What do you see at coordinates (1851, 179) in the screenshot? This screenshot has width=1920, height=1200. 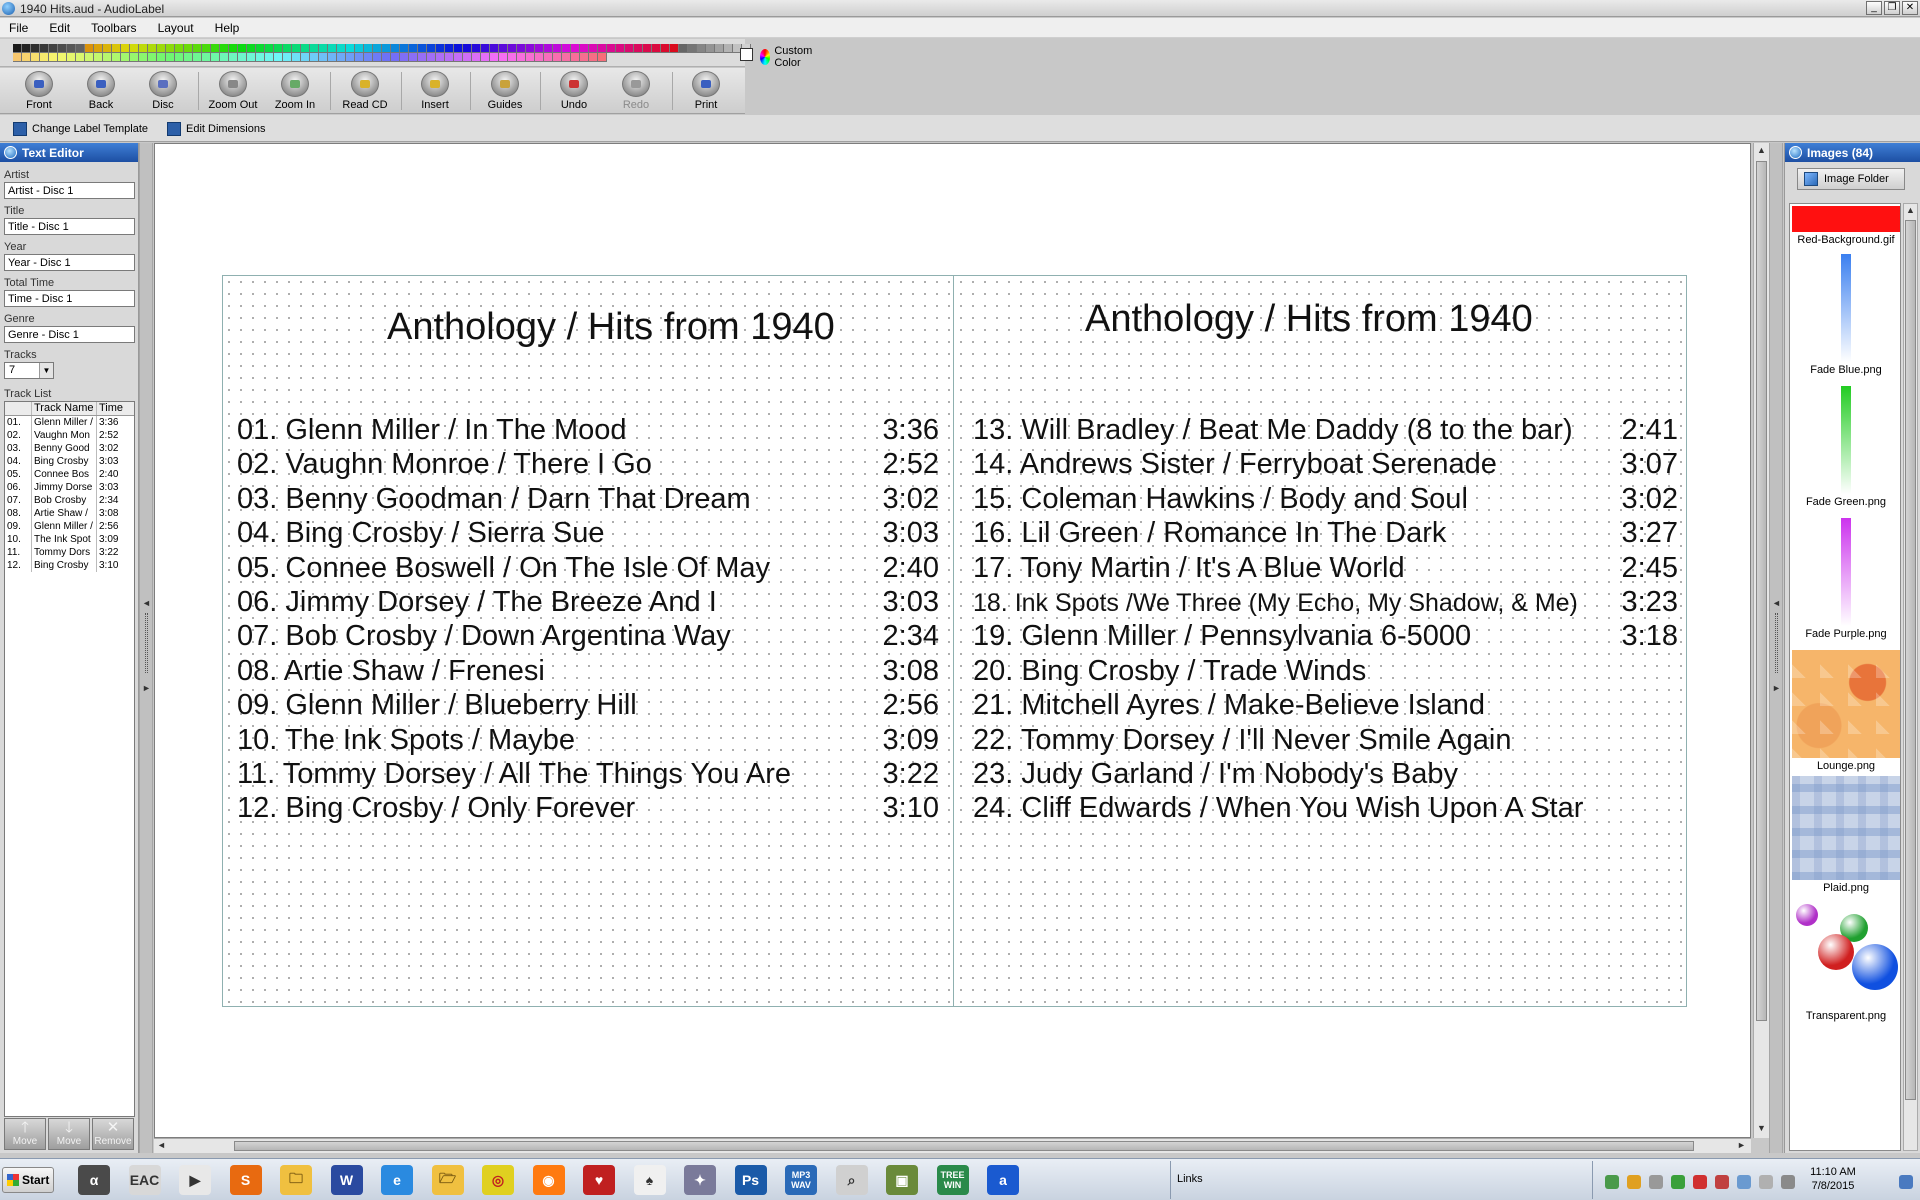 I see `image-folder-button: Image Folder` at bounding box center [1851, 179].